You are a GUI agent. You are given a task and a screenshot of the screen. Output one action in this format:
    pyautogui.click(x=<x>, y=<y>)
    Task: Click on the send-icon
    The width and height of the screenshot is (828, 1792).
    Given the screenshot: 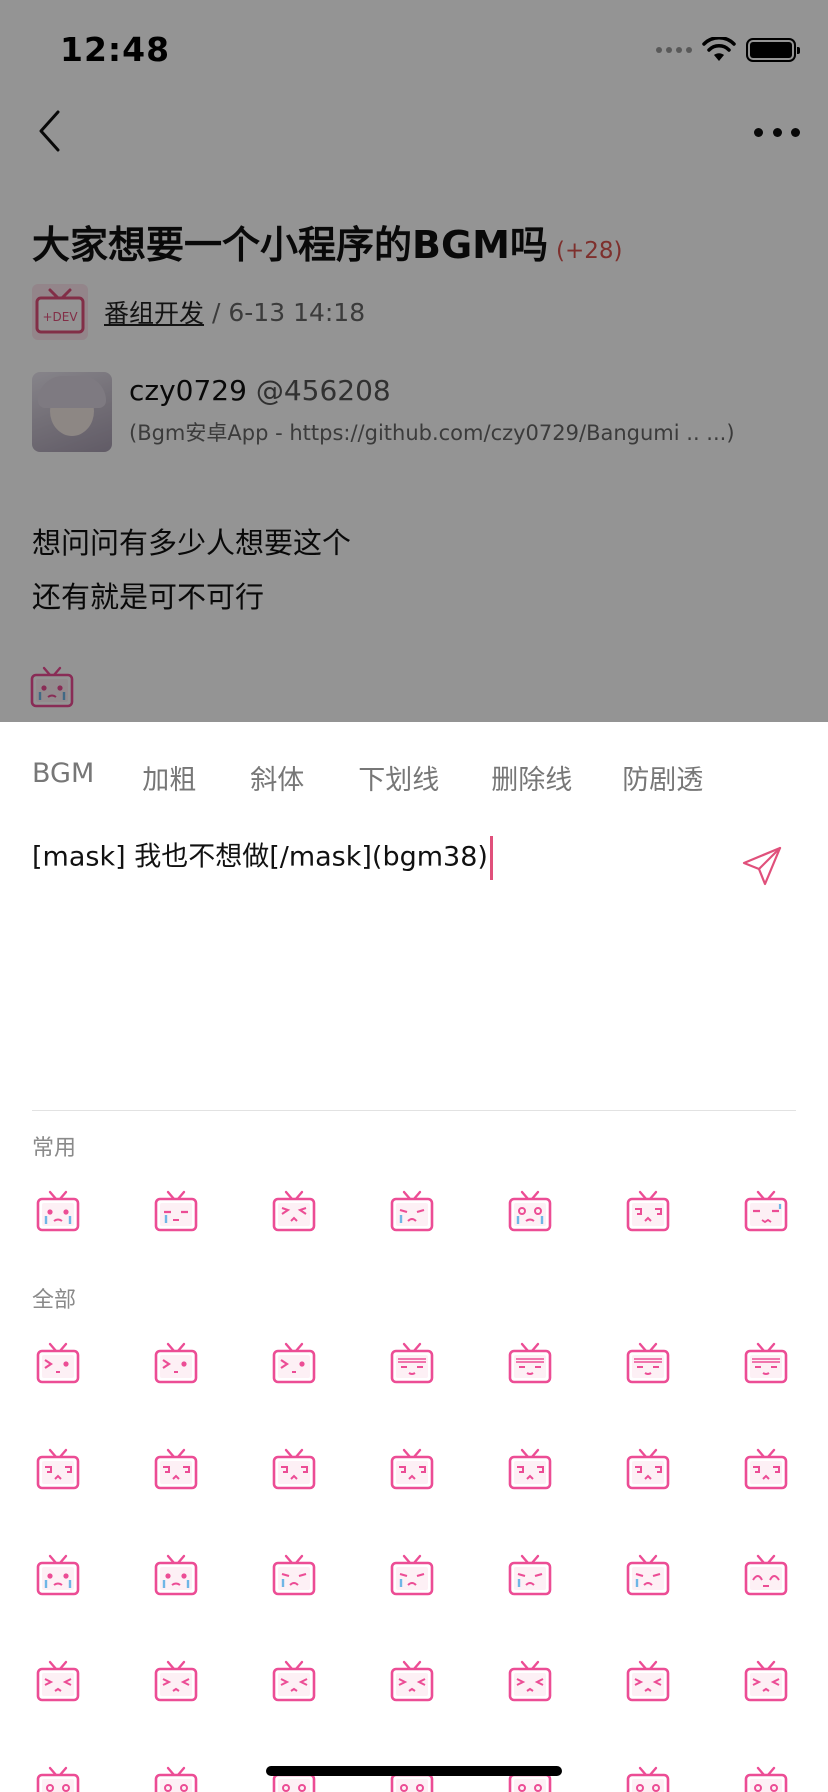 What is the action you would take?
    pyautogui.click(x=762, y=866)
    